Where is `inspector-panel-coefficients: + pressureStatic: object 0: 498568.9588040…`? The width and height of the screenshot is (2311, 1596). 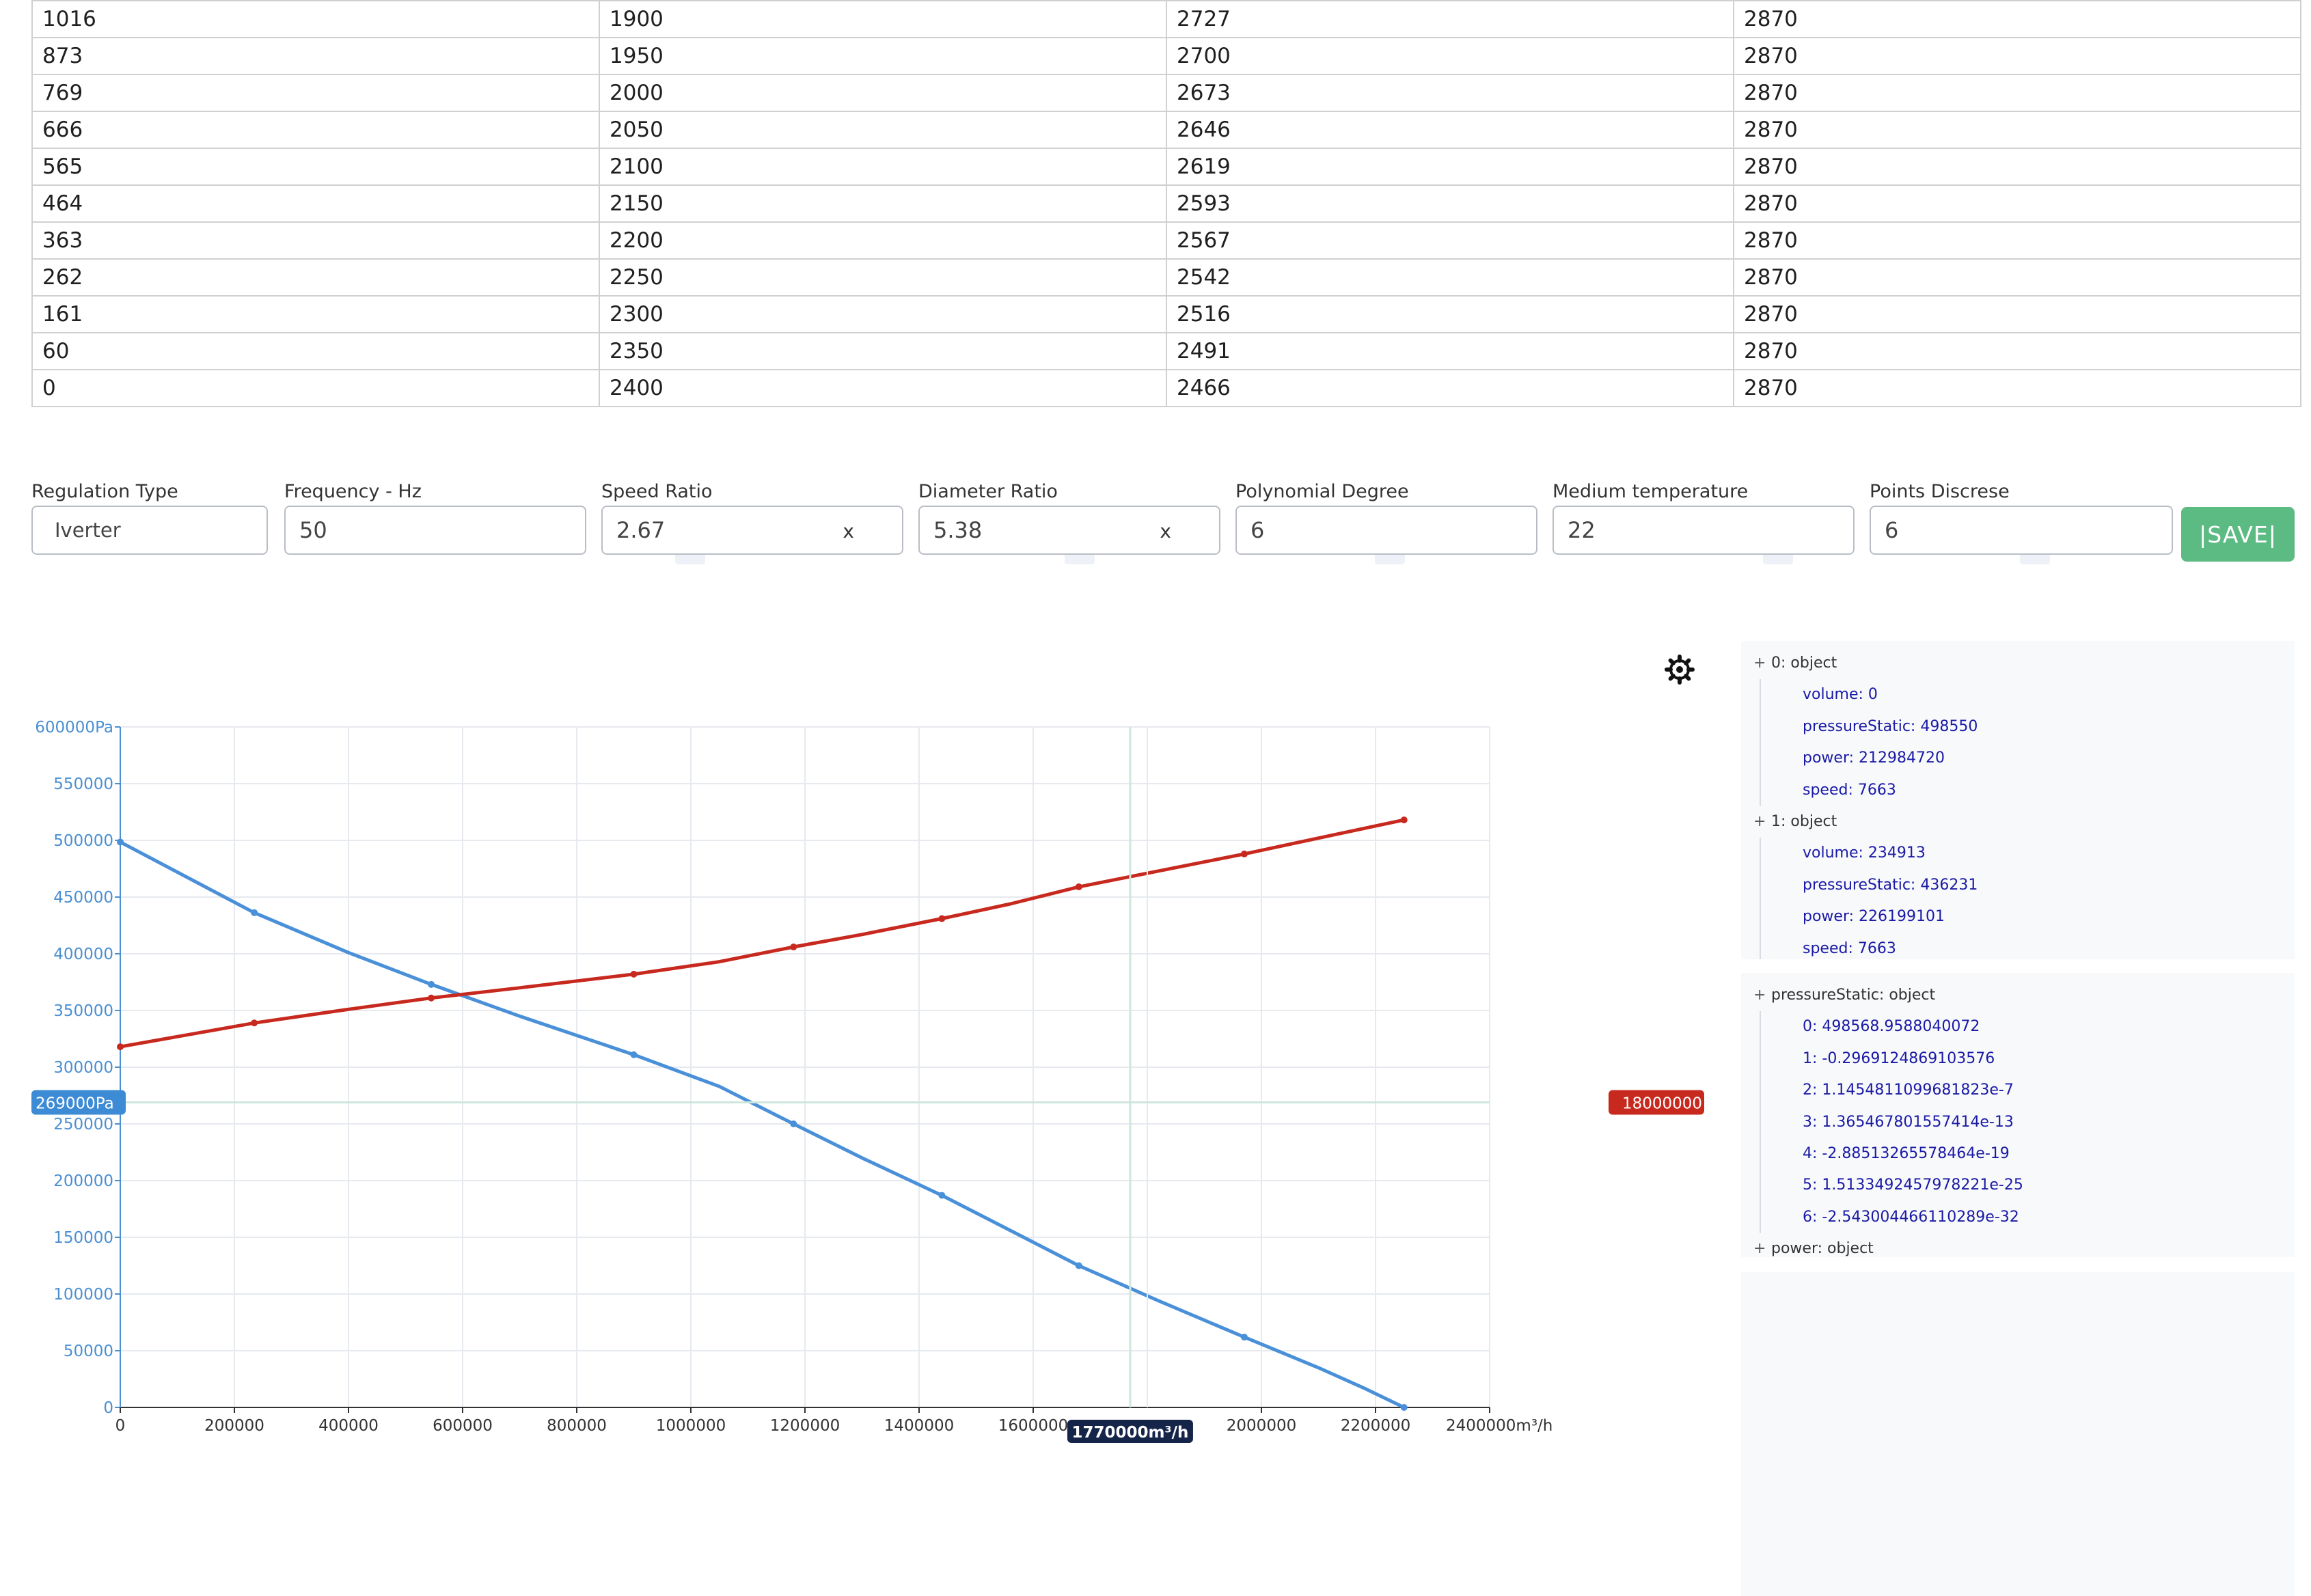 inspector-panel-coefficients: + pressureStatic: object 0: 498568.9588040… is located at coordinates (2018, 1115).